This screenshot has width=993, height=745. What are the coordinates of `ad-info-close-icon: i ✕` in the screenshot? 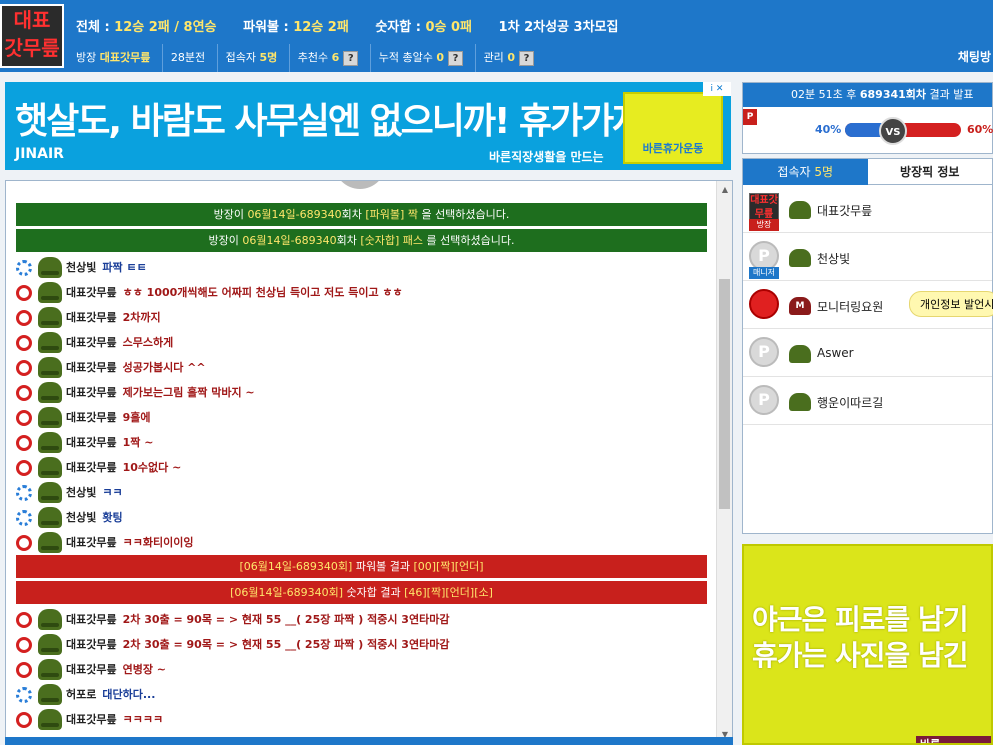 It's located at (717, 89).